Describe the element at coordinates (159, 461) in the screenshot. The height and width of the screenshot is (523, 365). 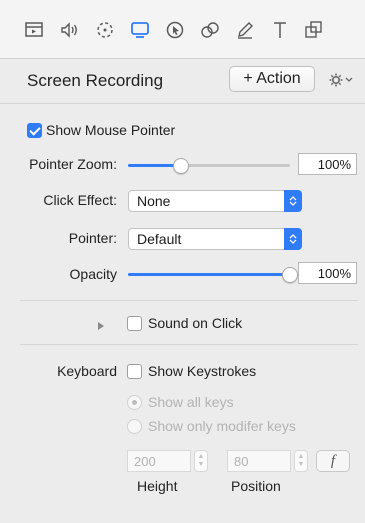
I see `keystroke-height-field: 200` at that location.